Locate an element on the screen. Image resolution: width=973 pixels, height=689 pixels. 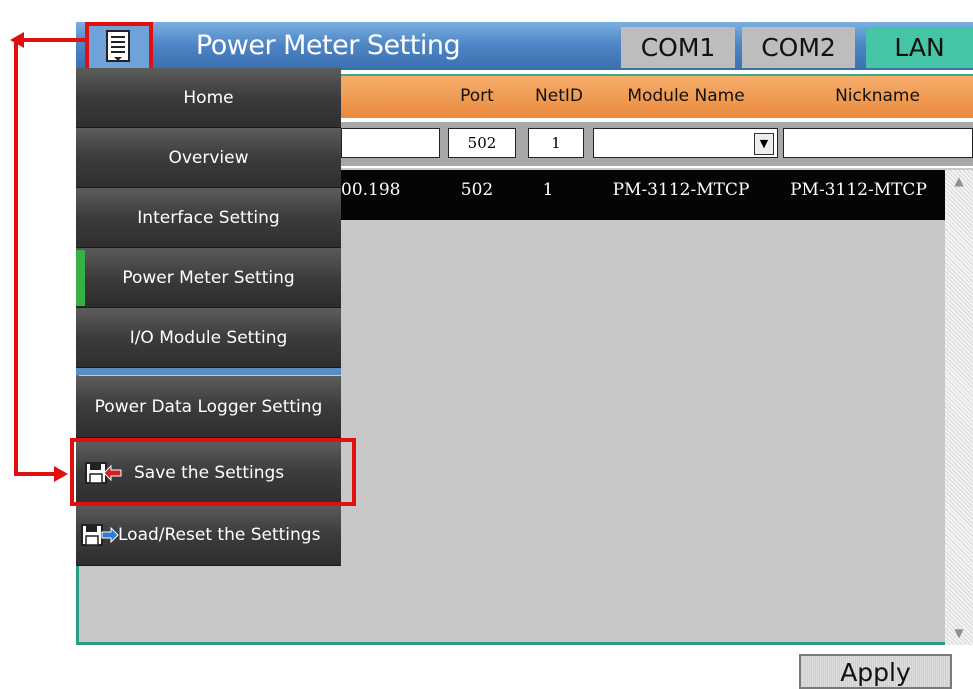
menu-button is located at coordinates (119, 47).